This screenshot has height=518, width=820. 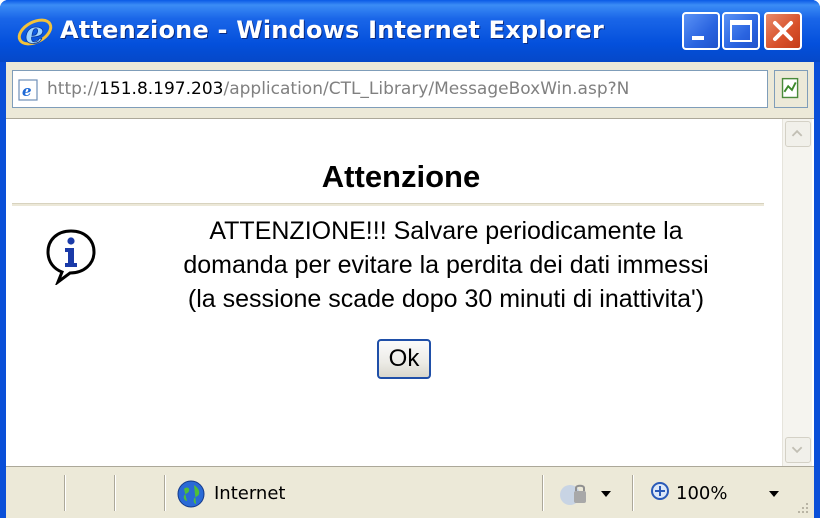 I want to click on maximize-icon, so click(x=741, y=31).